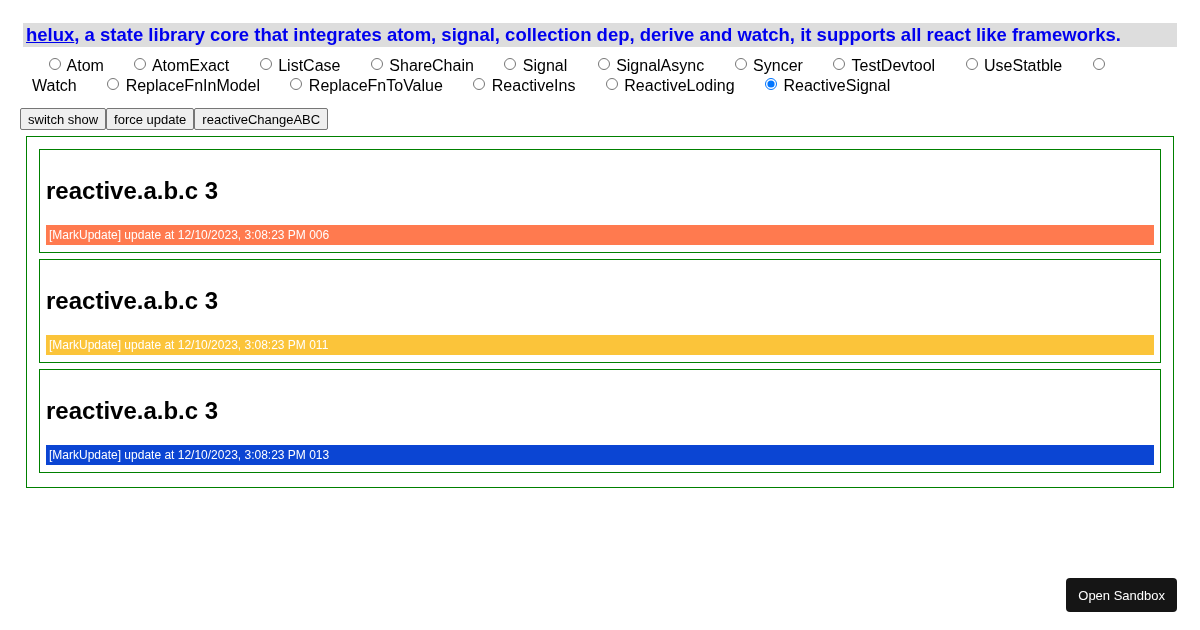 Image resolution: width=1200 pixels, height=630 pixels. Describe the element at coordinates (679, 85) in the screenshot. I see `option-label: ReactiveLoding` at that location.